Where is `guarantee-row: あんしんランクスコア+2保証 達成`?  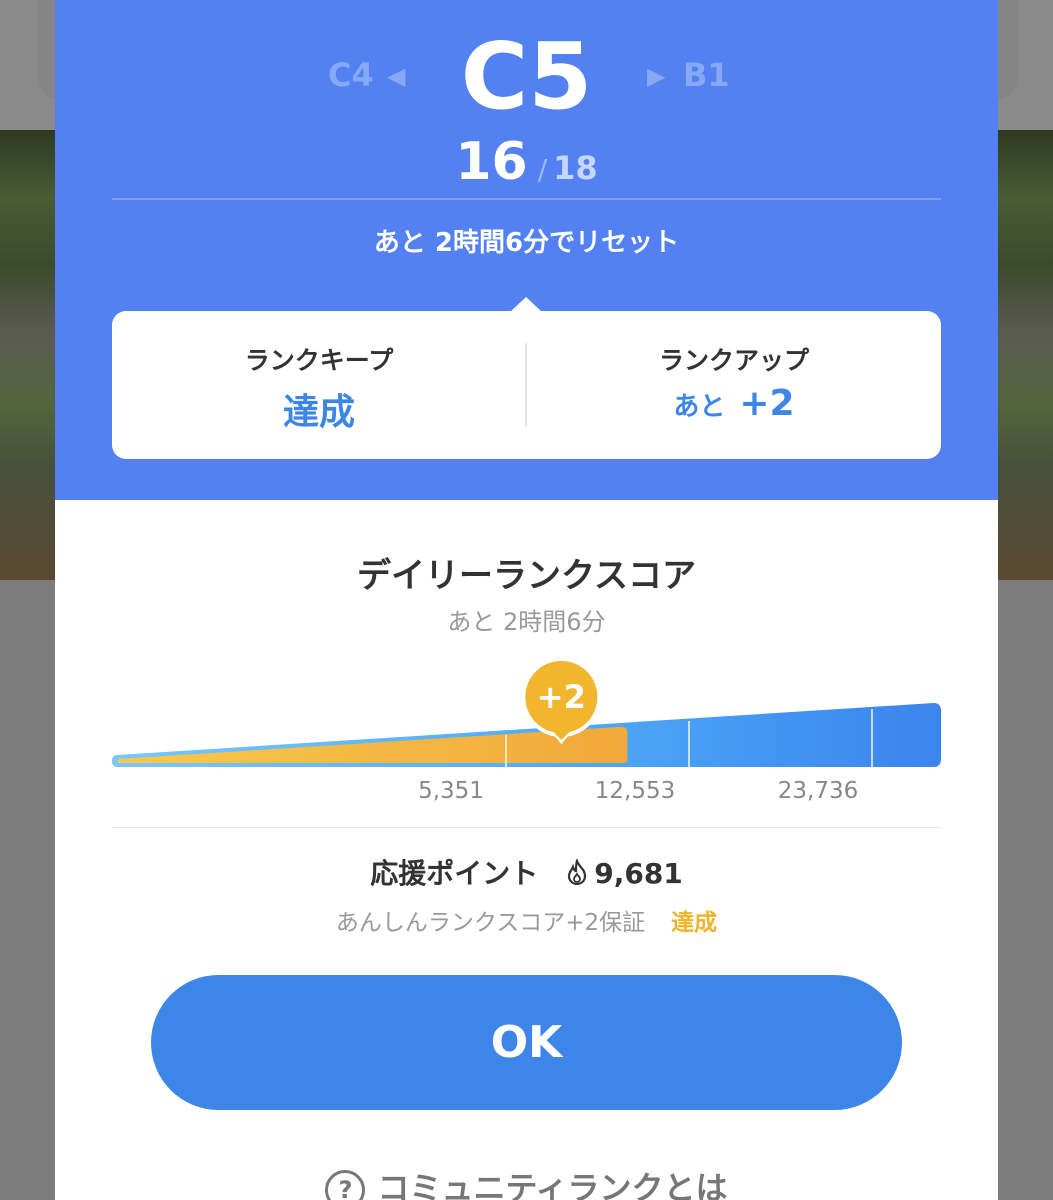
guarantee-row: あんしんランクスコア+2保証 達成 is located at coordinates (526, 920).